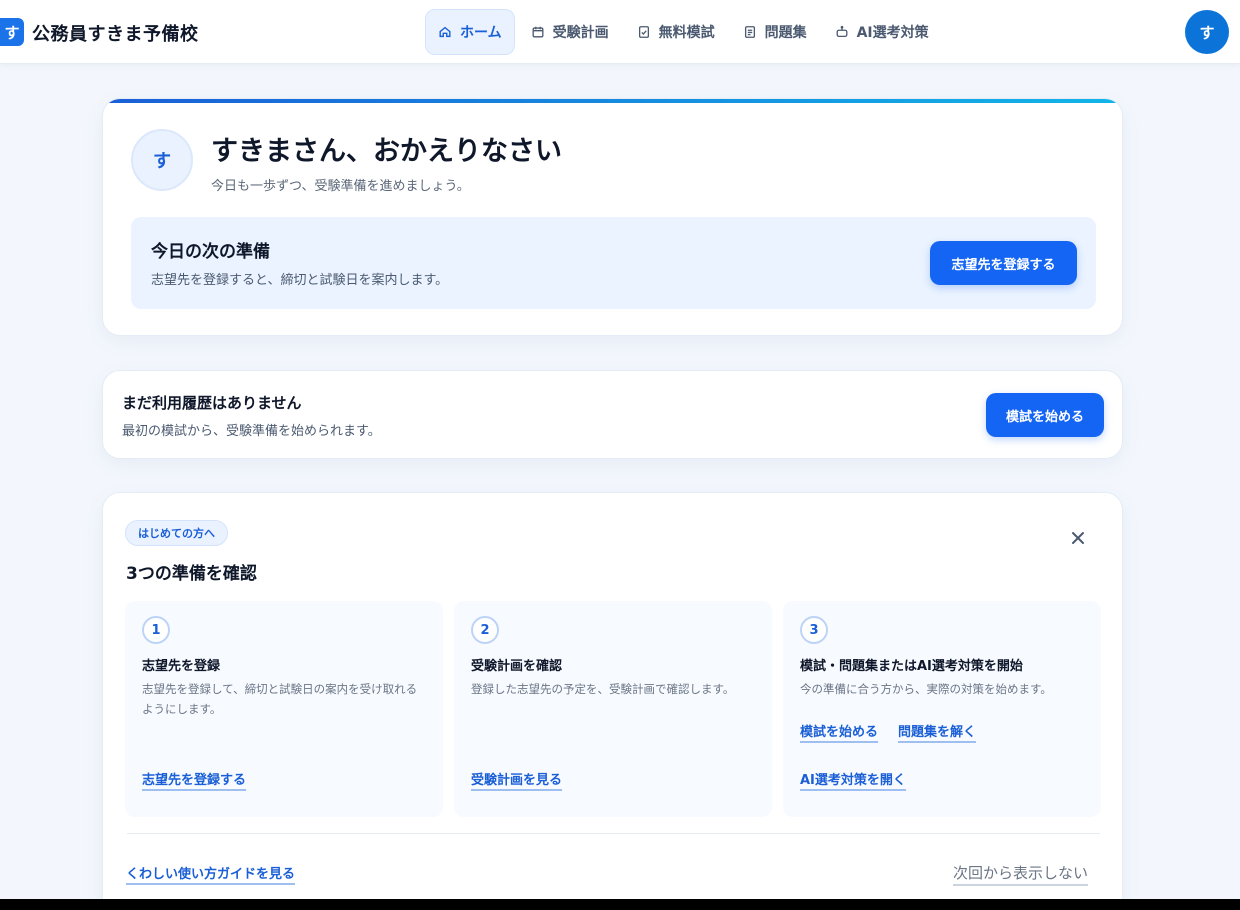 The width and height of the screenshot is (1240, 910). Describe the element at coordinates (340, 186) in the screenshot. I see `welcome-subtitle: 今日も一歩ずつ、受験準備を進めましょう。` at that location.